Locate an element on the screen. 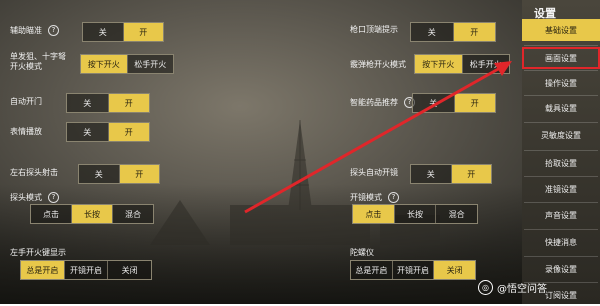 This screenshot has height=306, width=600. watermark: ◎ @悟空问答 is located at coordinates (512, 287).